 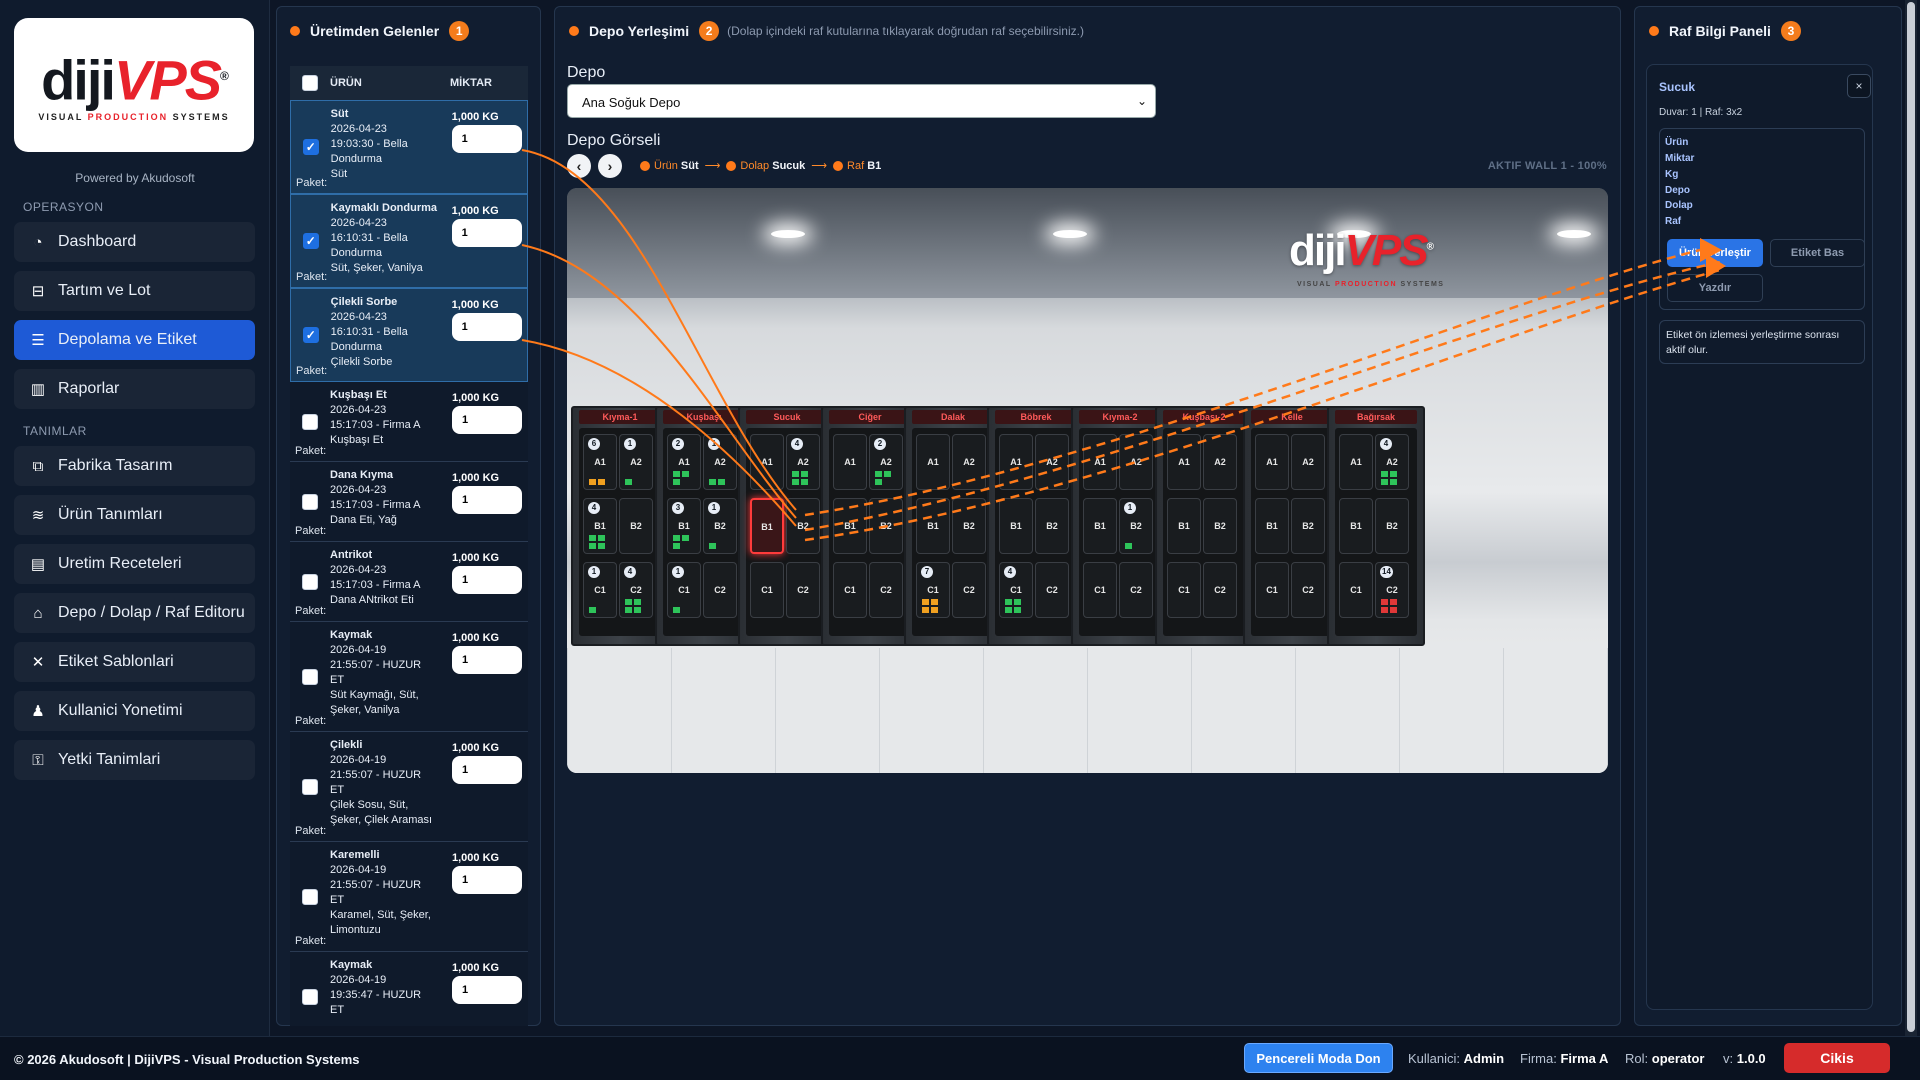 What do you see at coordinates (1859, 86) in the screenshot?
I see `close-button: ×` at bounding box center [1859, 86].